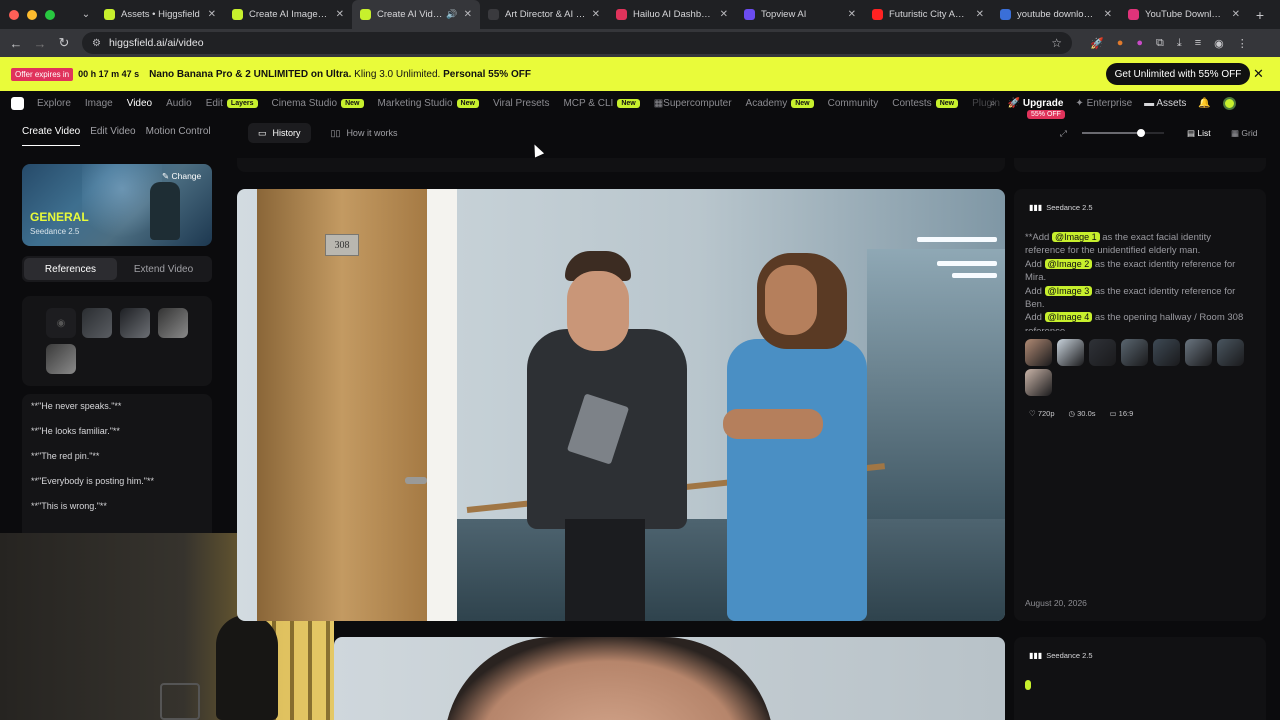  Describe the element at coordinates (178, 136) in the screenshot. I see `tab-motion-control: Motion Control` at that location.